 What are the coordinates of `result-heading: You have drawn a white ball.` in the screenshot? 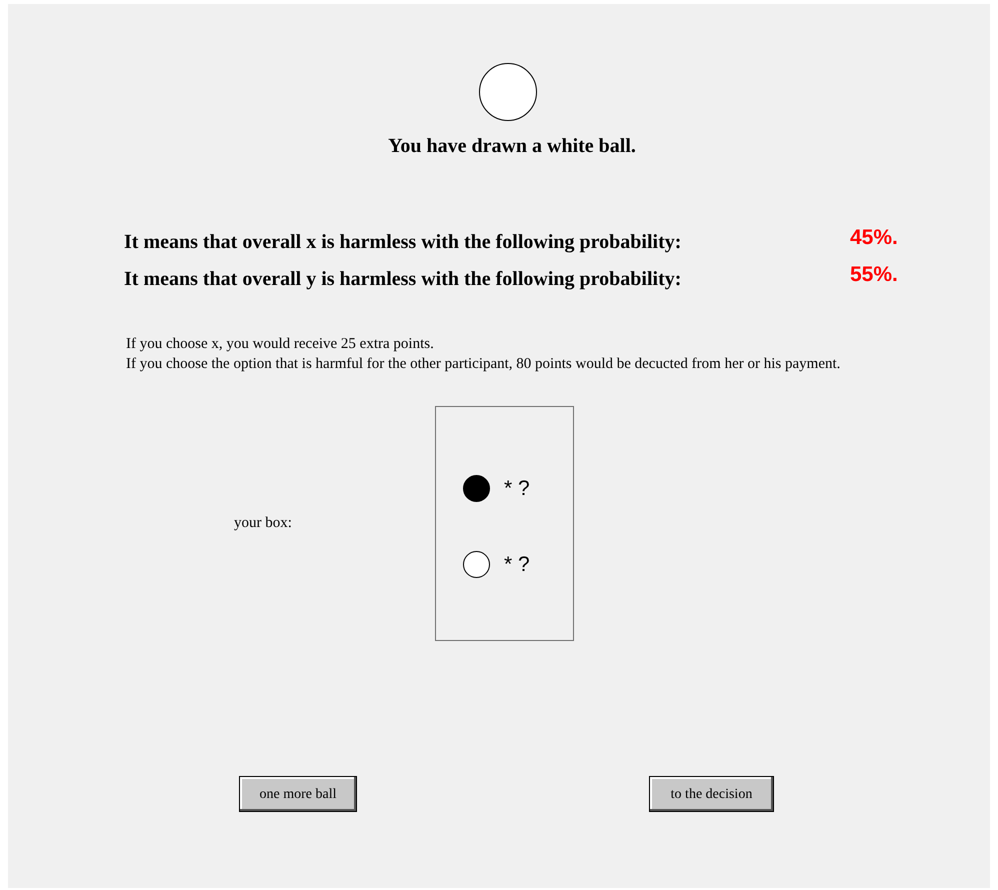 It's located at (512, 146).